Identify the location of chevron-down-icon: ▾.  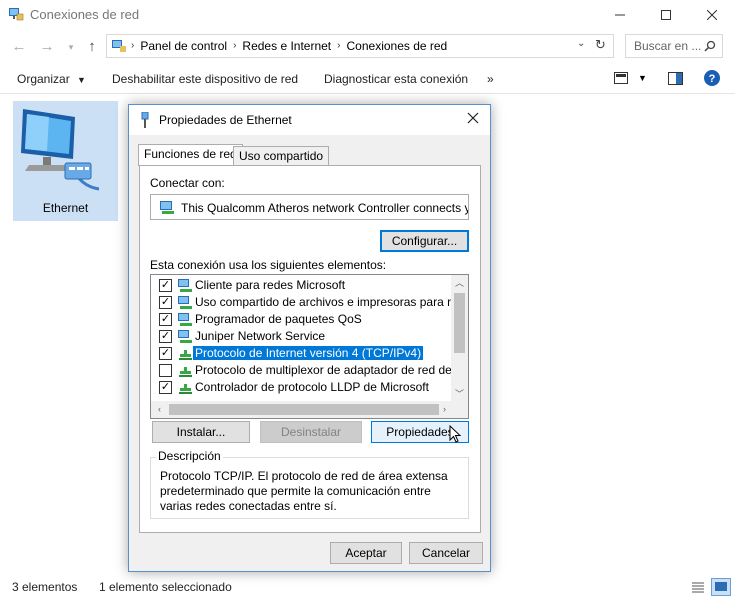
(71, 47).